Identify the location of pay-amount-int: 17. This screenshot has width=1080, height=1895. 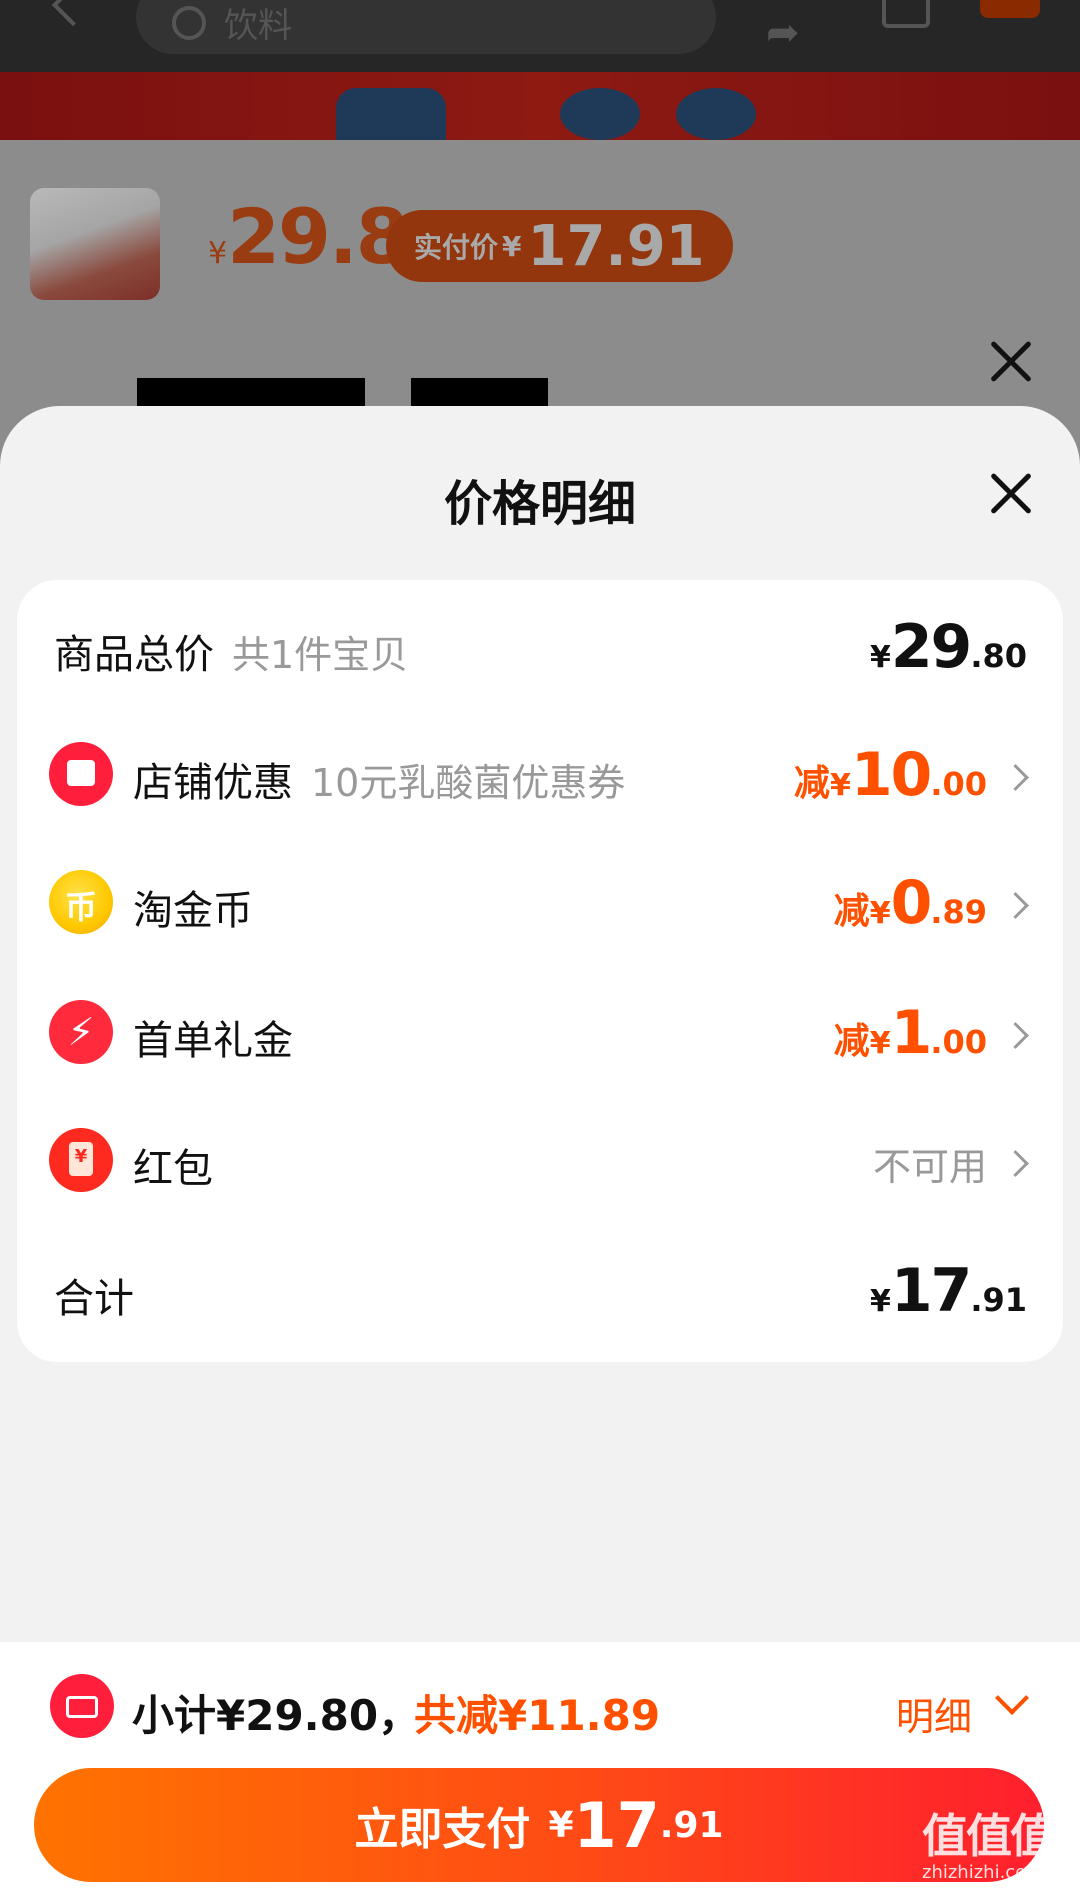
(616, 1825).